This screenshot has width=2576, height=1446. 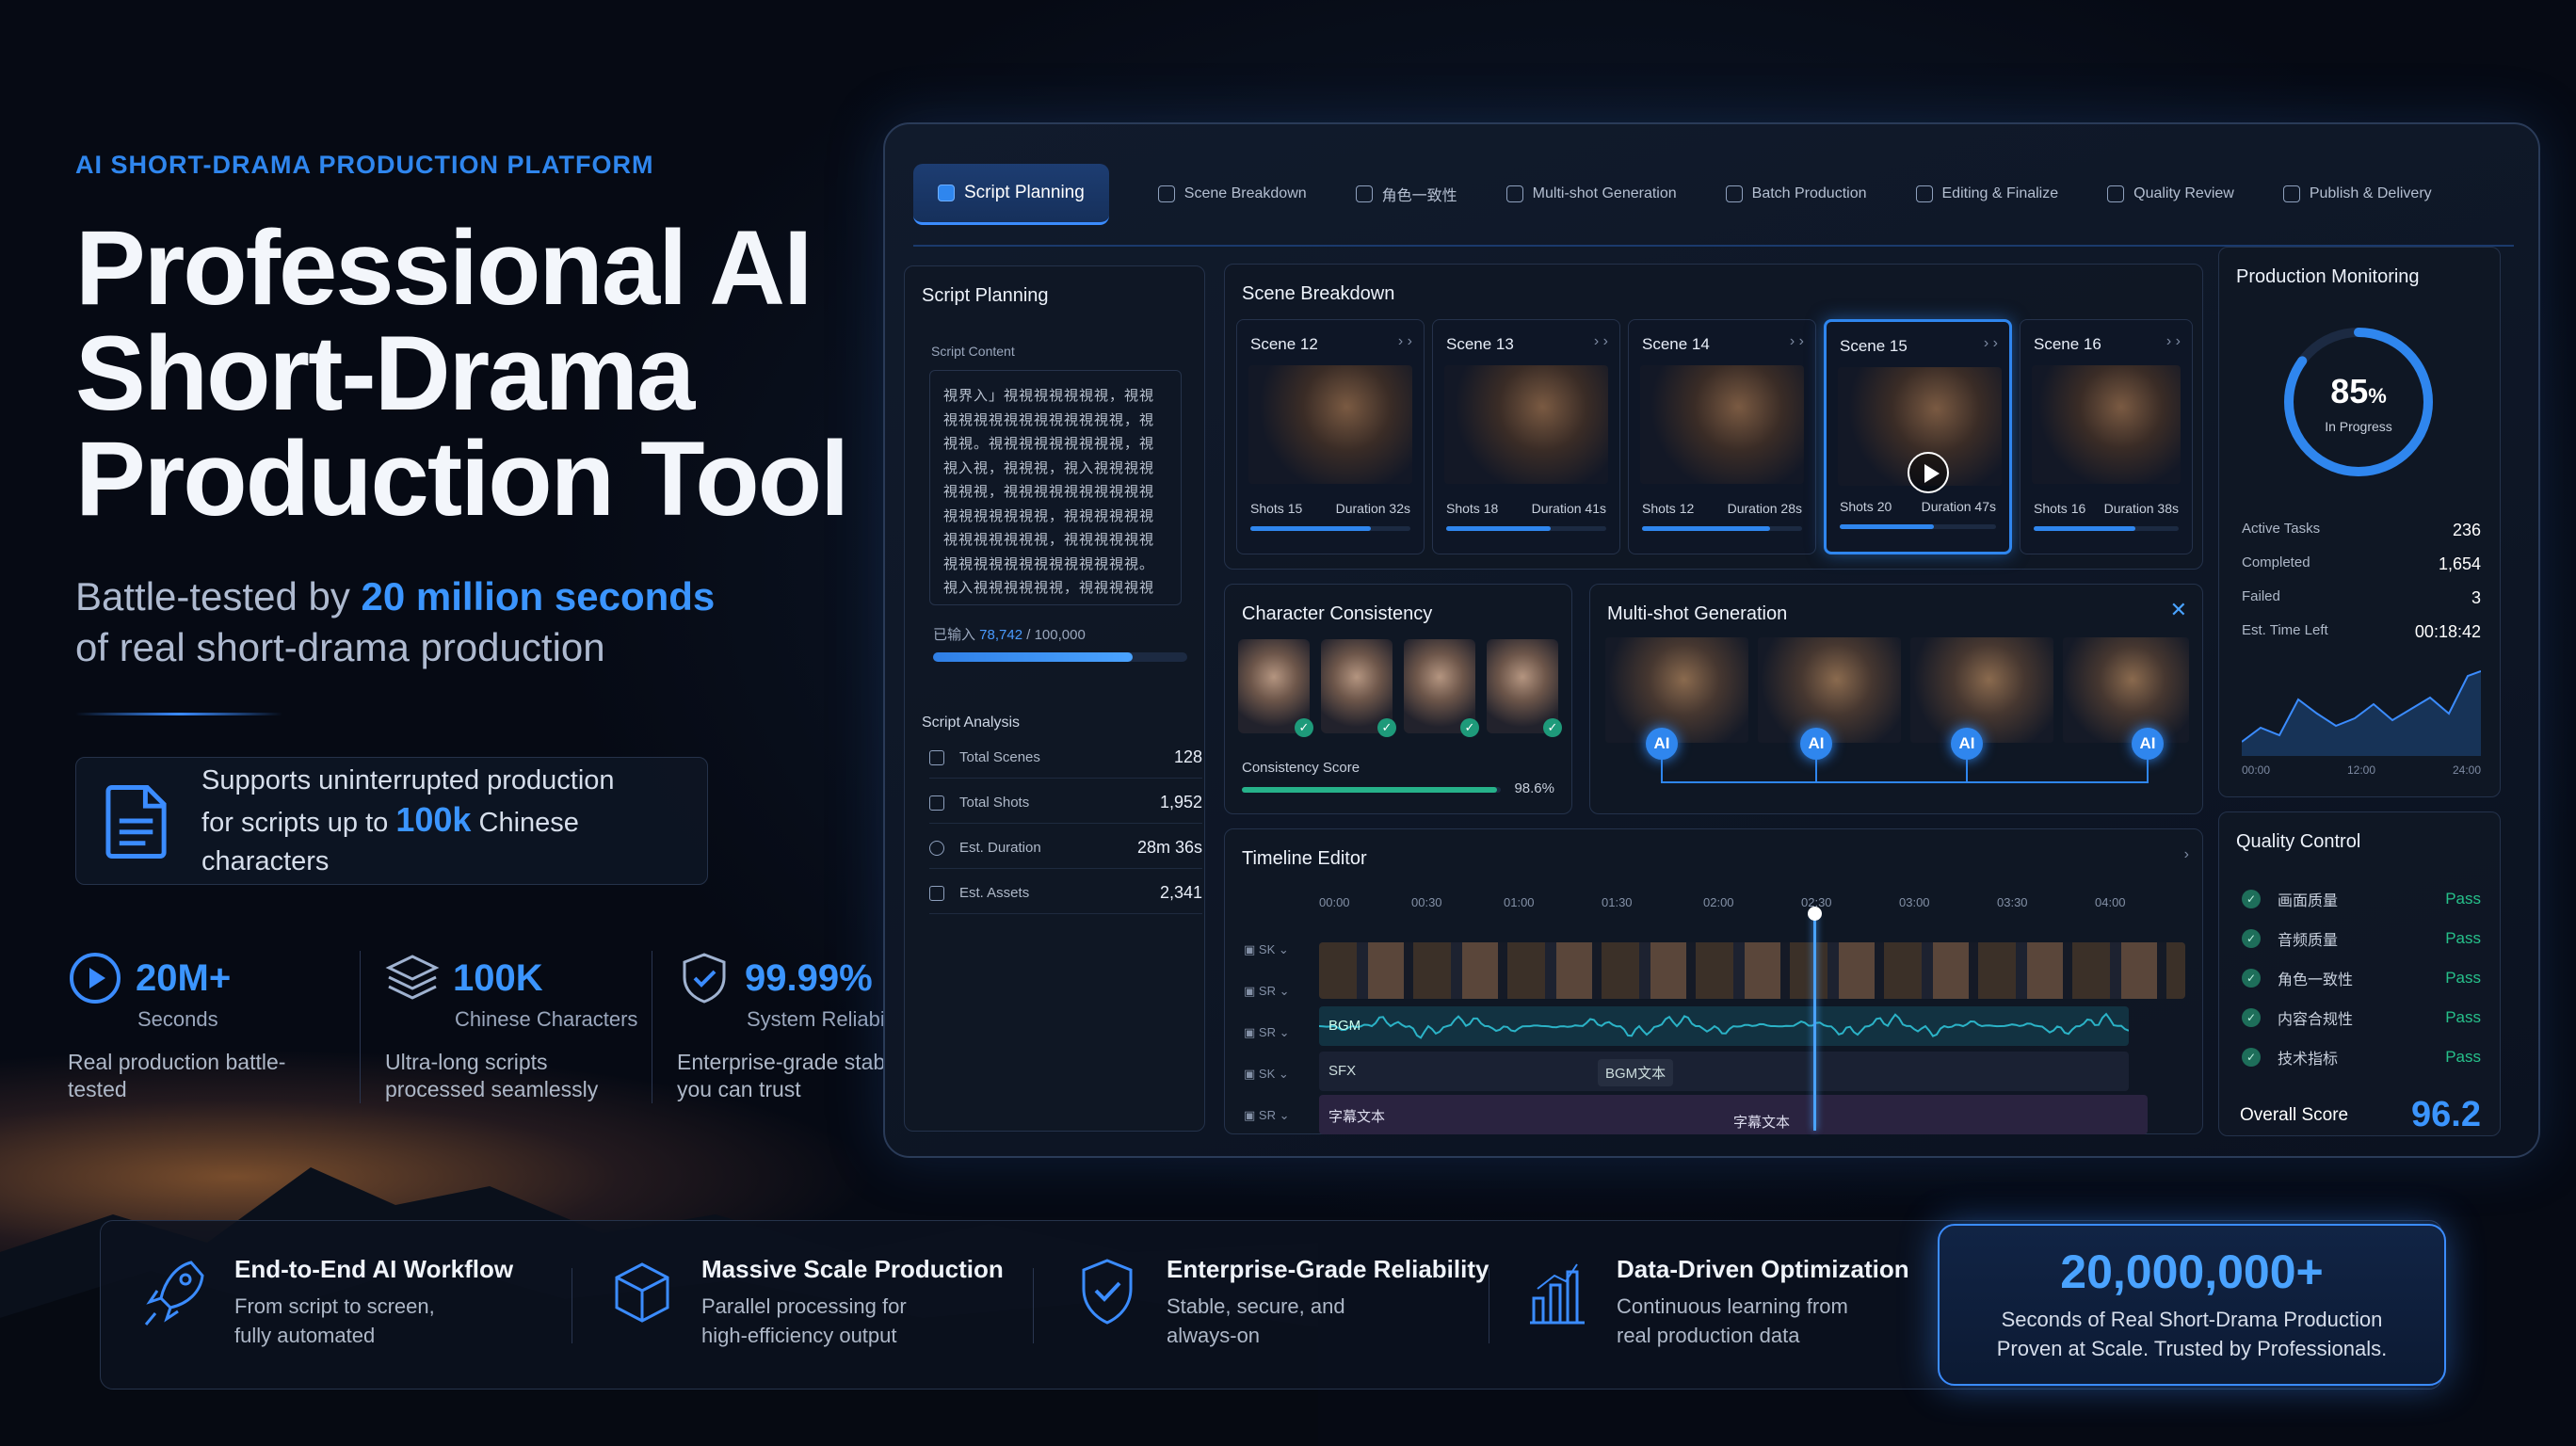 What do you see at coordinates (994, 803) in the screenshot?
I see `analysis-label: Total Shots` at bounding box center [994, 803].